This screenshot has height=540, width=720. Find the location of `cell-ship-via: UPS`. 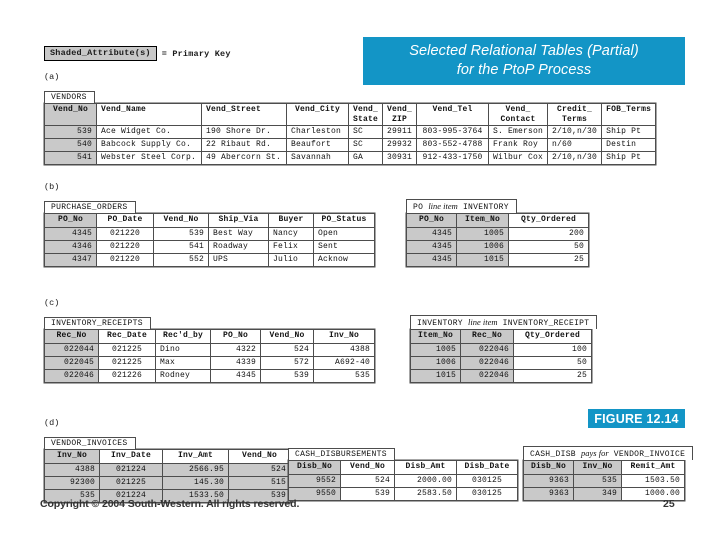

cell-ship-via: UPS is located at coordinates (238, 260).